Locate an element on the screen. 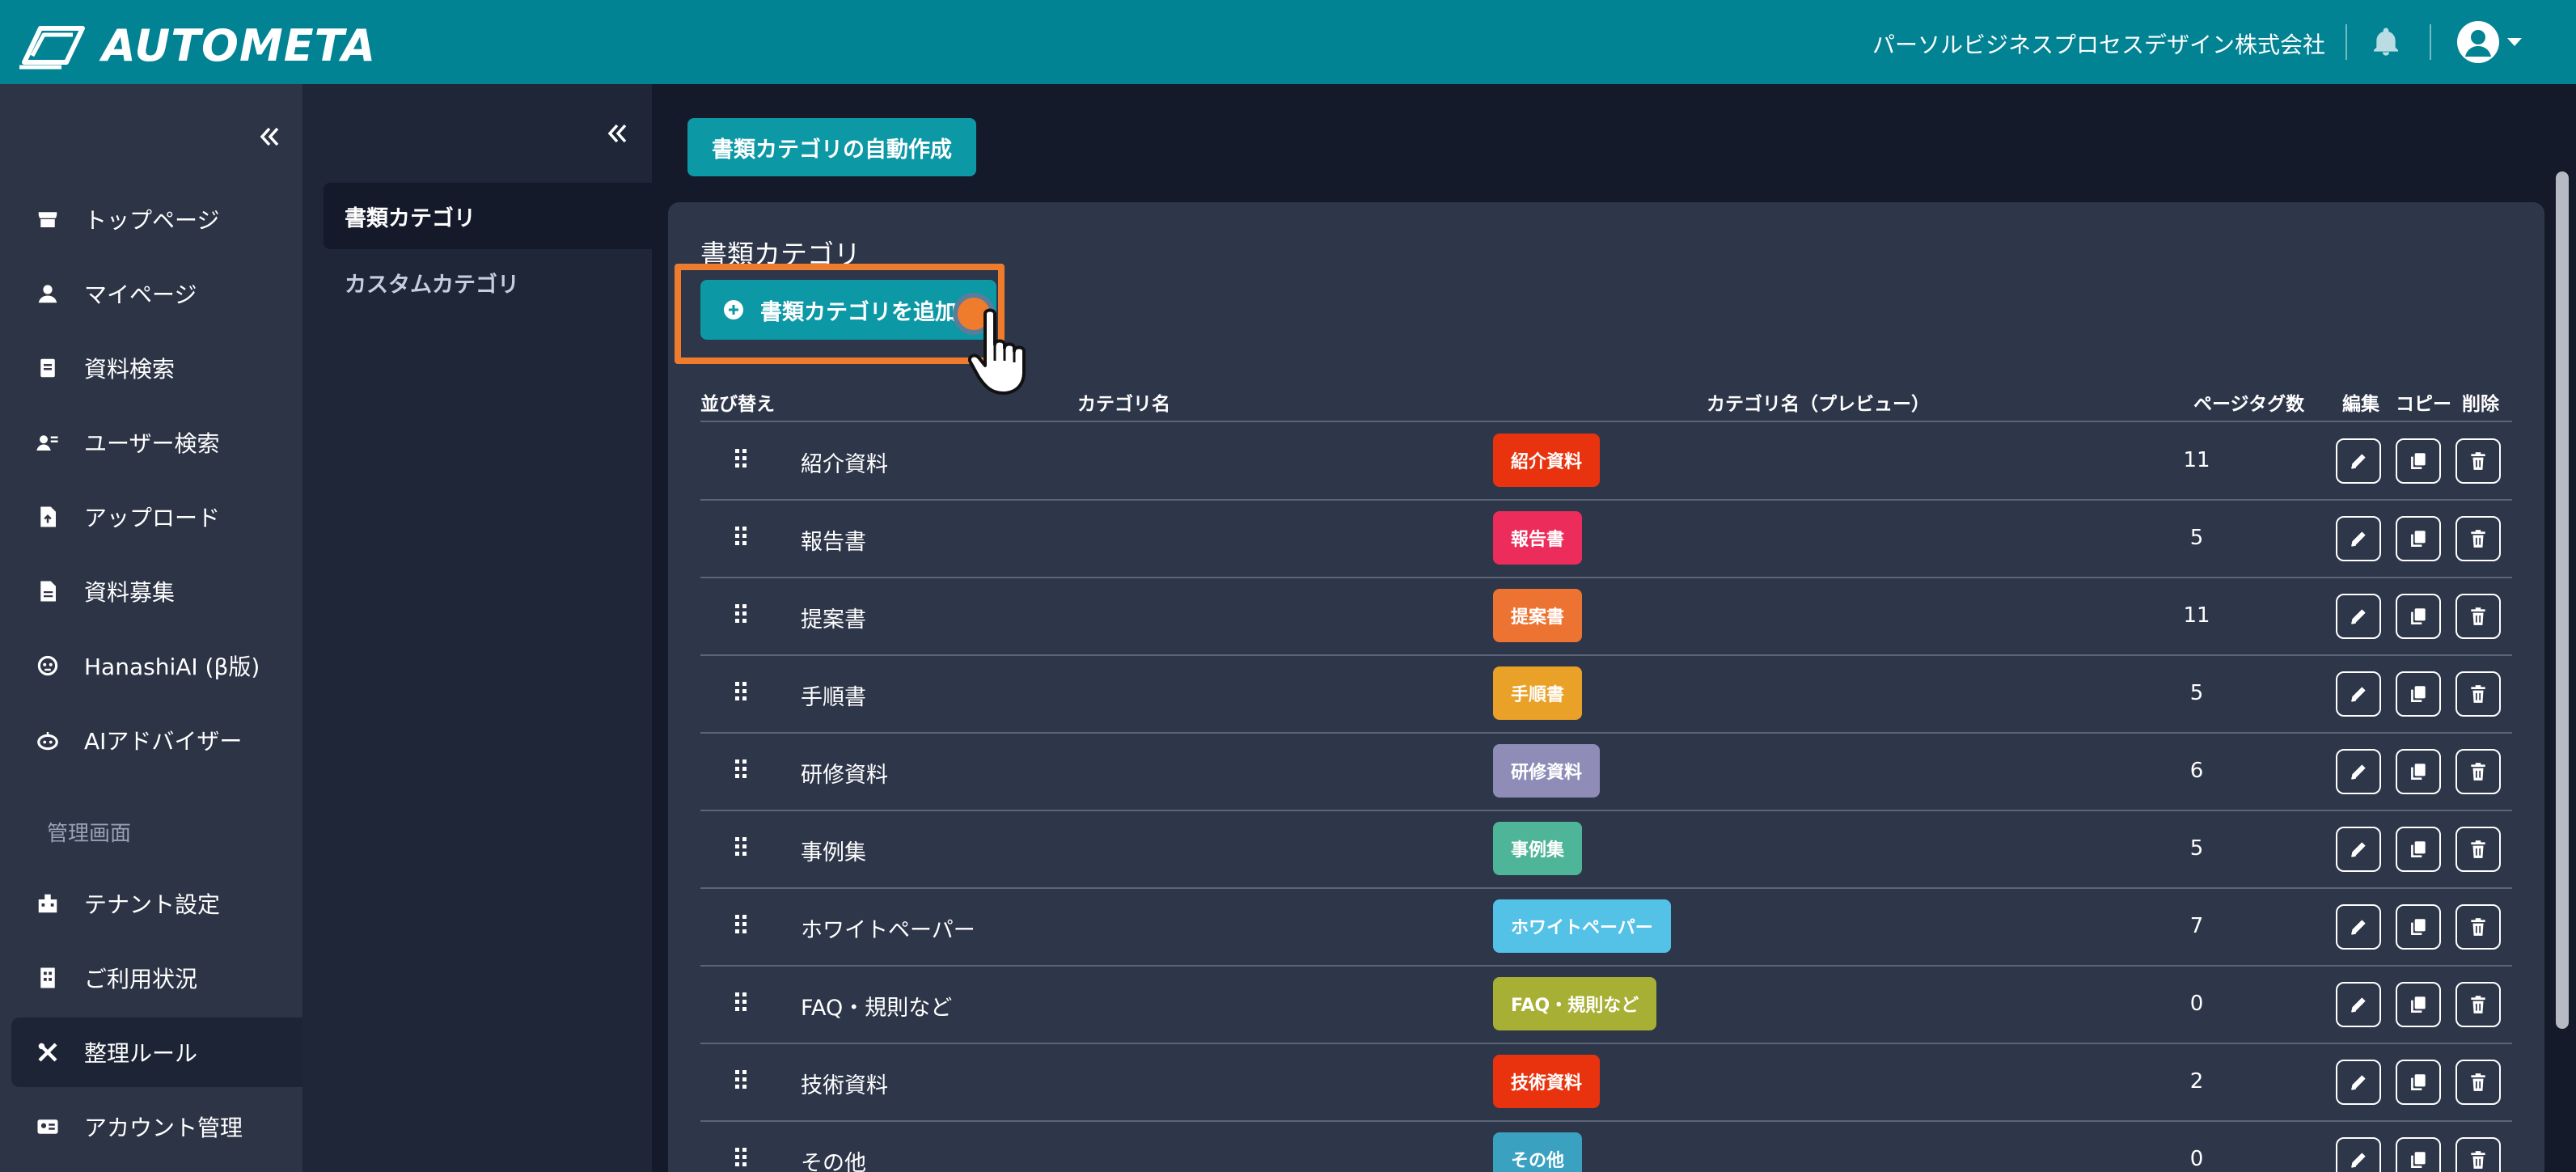 The width and height of the screenshot is (2576, 1172). sub-navigation: 書類カテゴリ カスタムカテゴリ is located at coordinates (477, 628).